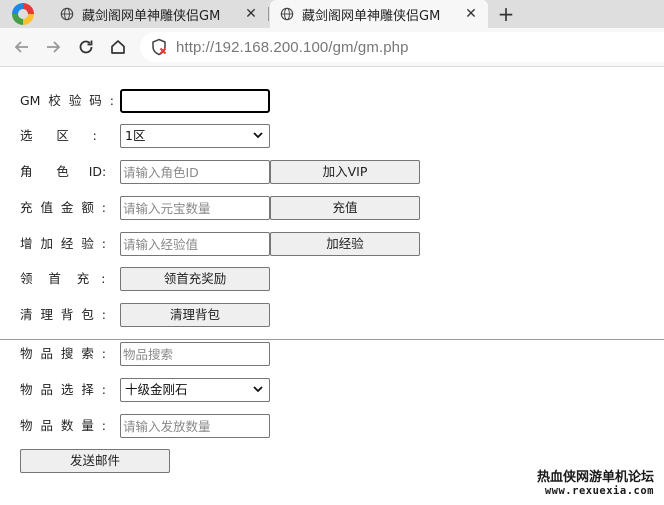 This screenshot has width=664, height=505. What do you see at coordinates (195, 208) in the screenshot?
I see `recharge-amount-input` at bounding box center [195, 208].